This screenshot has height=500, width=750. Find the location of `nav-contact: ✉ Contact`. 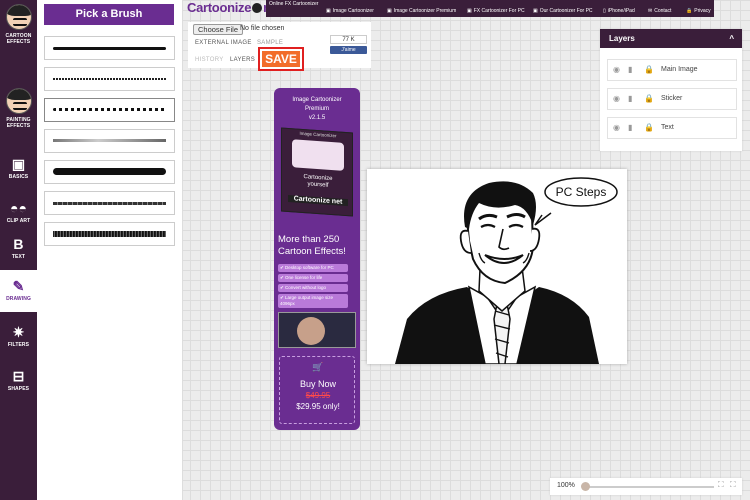

nav-contact: ✉ Contact is located at coordinates (659, 11).